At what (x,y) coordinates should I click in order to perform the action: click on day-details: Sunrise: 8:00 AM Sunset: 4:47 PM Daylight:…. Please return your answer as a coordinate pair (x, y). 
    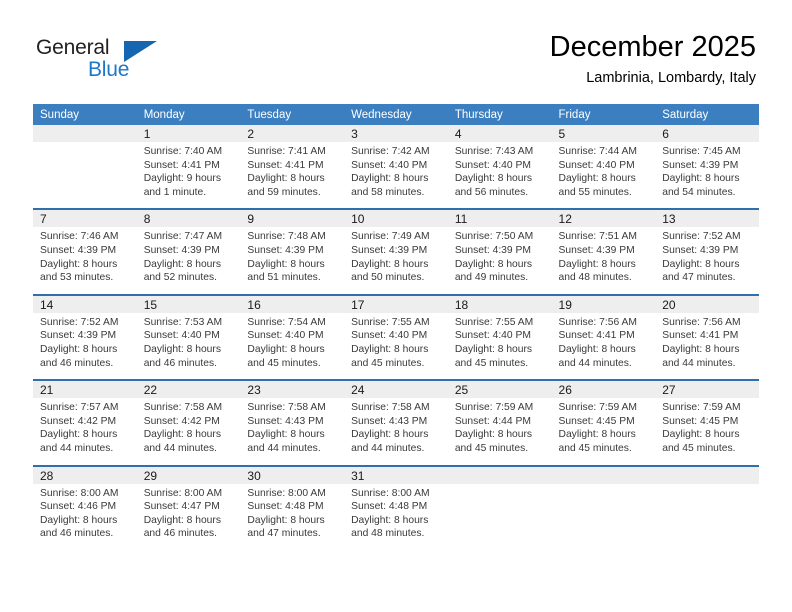
    Looking at the image, I should click on (189, 517).